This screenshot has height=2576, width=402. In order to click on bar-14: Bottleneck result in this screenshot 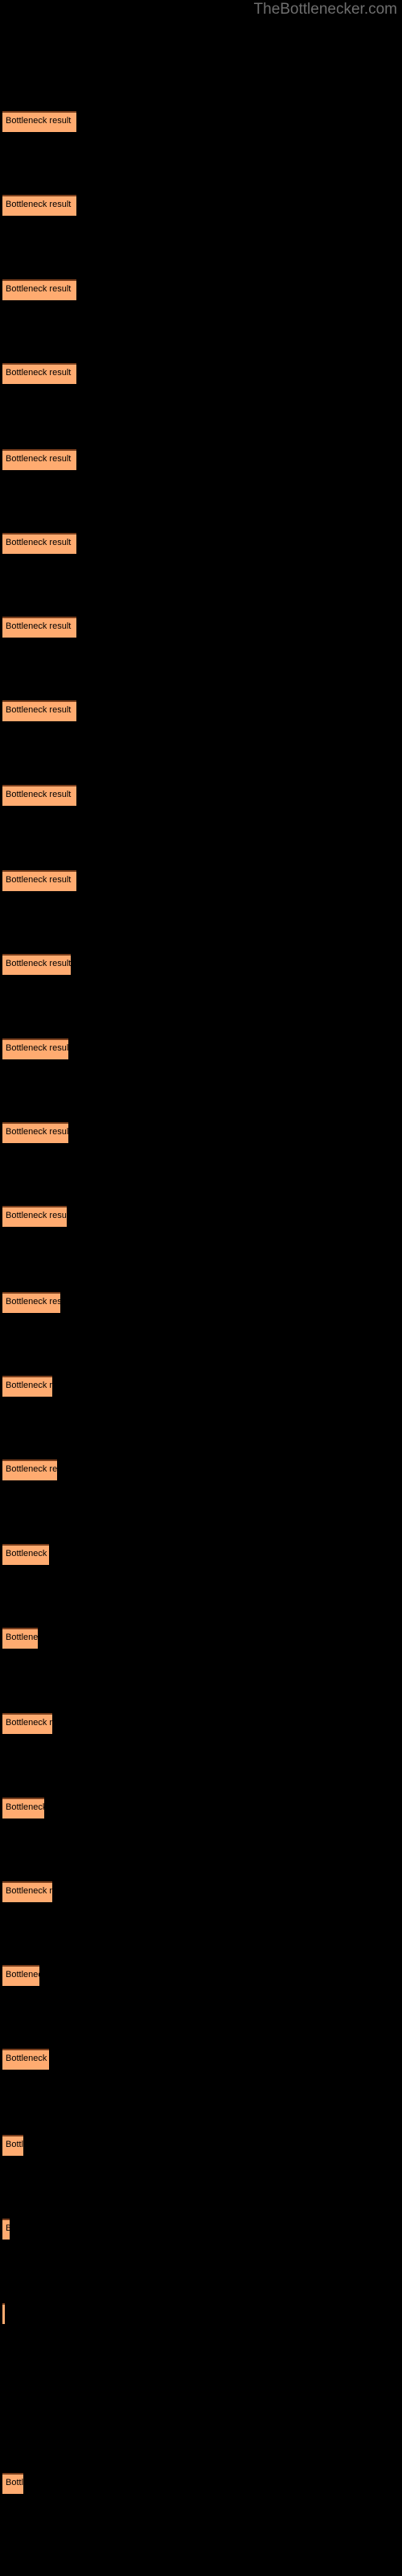, I will do `click(34, 1217)`.